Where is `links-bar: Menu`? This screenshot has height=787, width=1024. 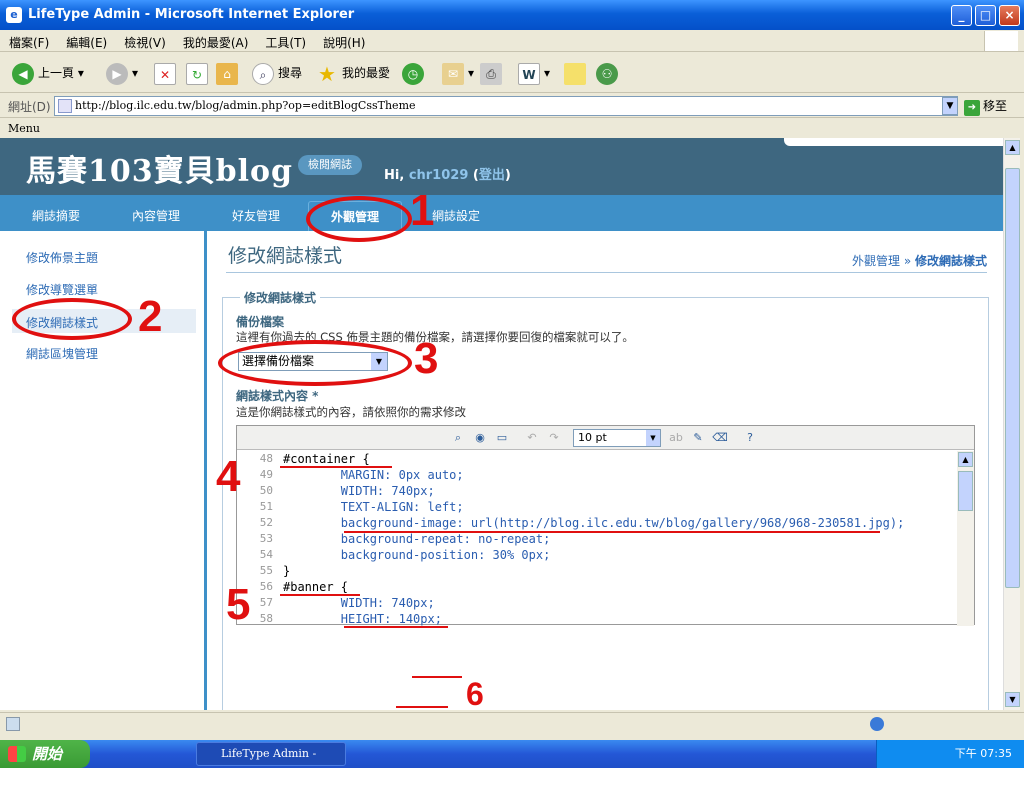
links-bar: Menu is located at coordinates (512, 128).